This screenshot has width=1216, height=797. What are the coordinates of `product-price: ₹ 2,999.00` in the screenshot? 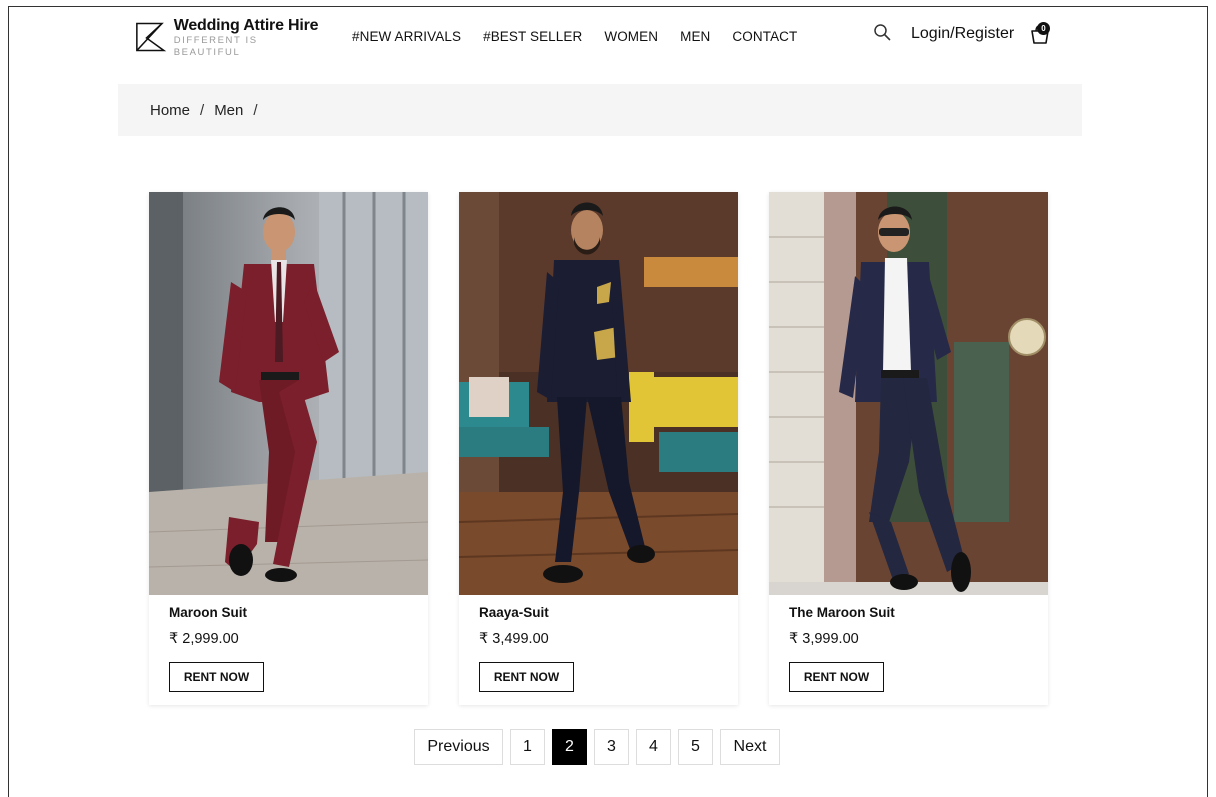 It's located at (204, 639).